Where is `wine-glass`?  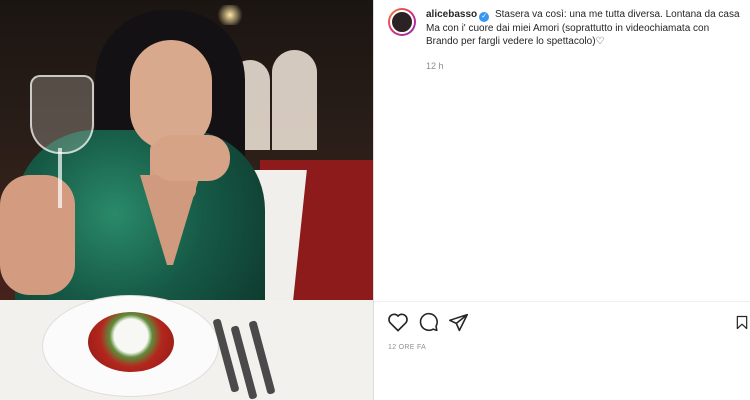
wine-glass is located at coordinates (62, 114).